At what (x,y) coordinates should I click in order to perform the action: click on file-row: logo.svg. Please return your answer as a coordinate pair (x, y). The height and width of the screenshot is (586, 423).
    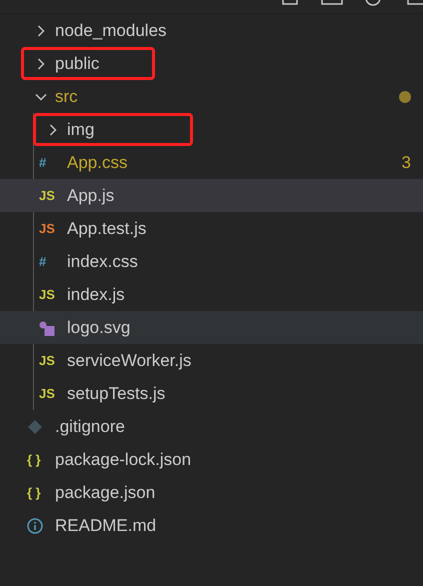
    Looking at the image, I should click on (211, 327).